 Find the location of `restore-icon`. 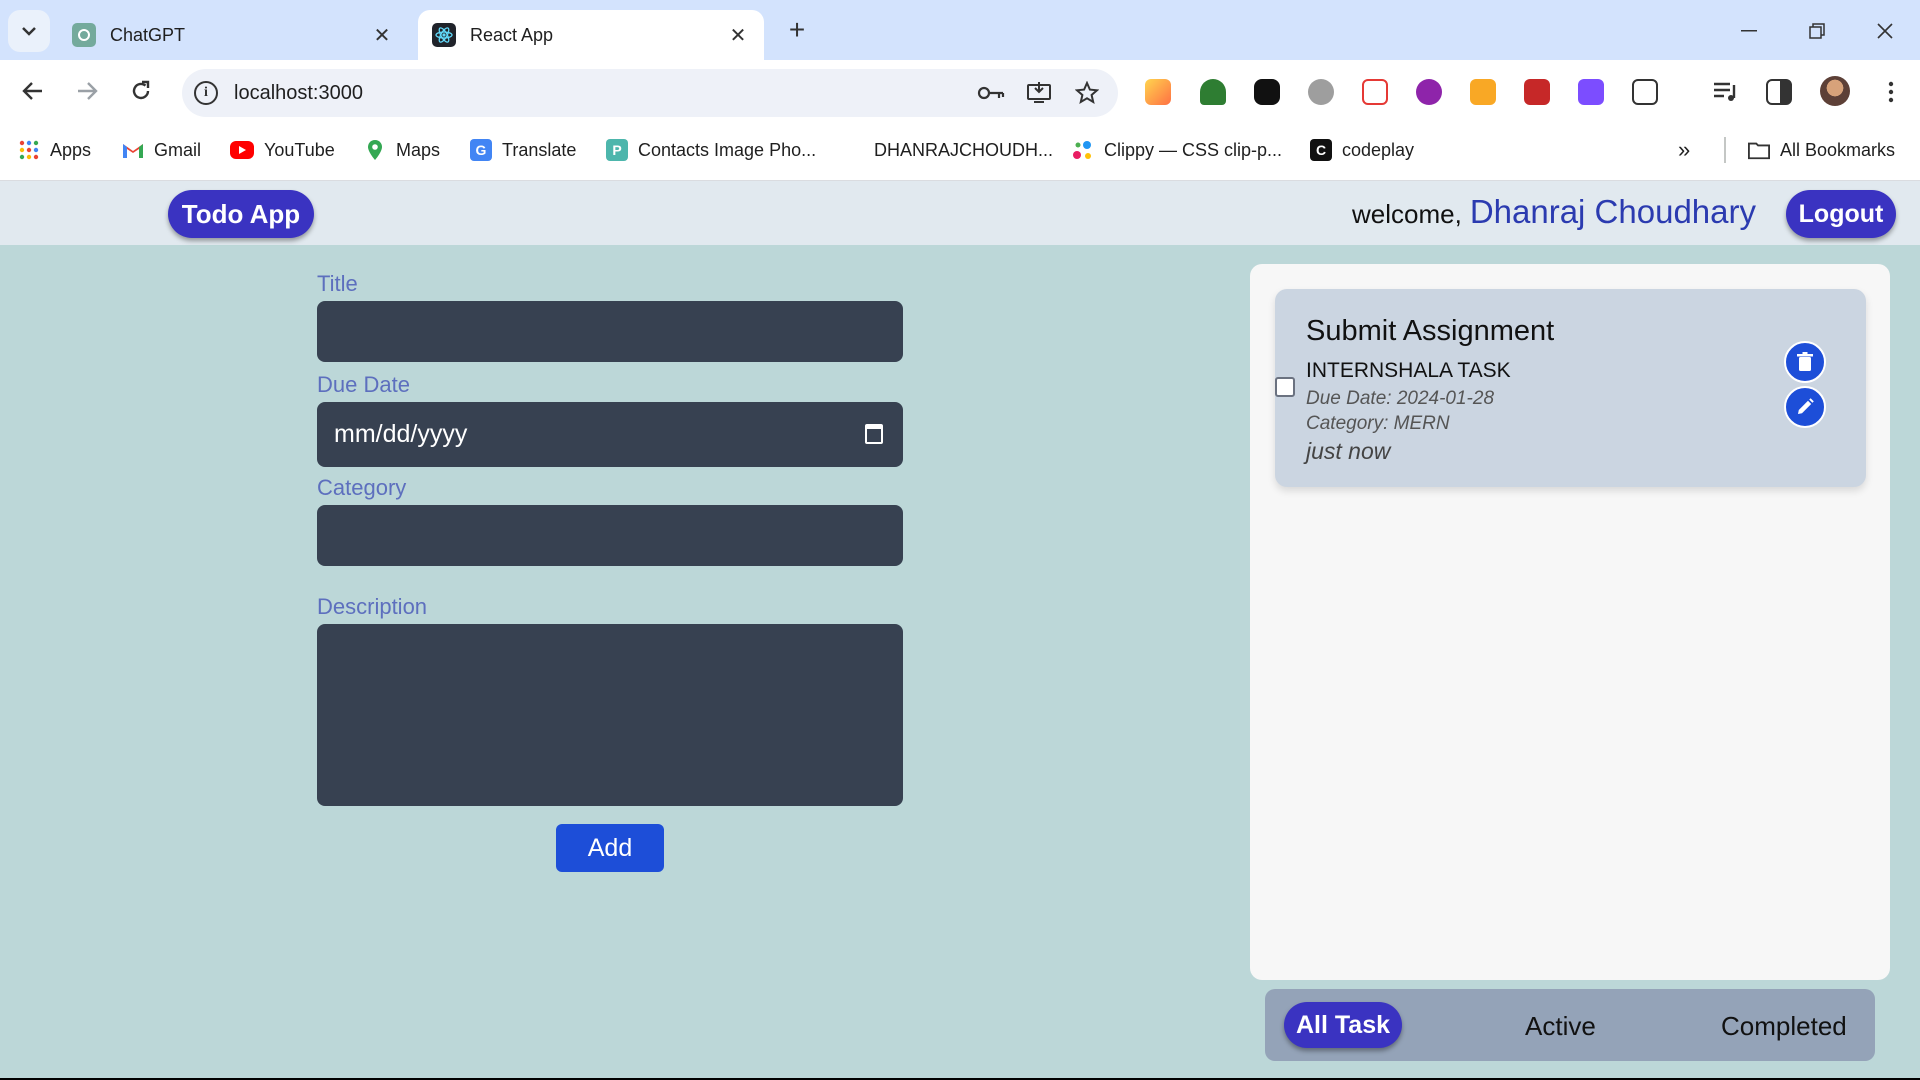

restore-icon is located at coordinates (1817, 31).